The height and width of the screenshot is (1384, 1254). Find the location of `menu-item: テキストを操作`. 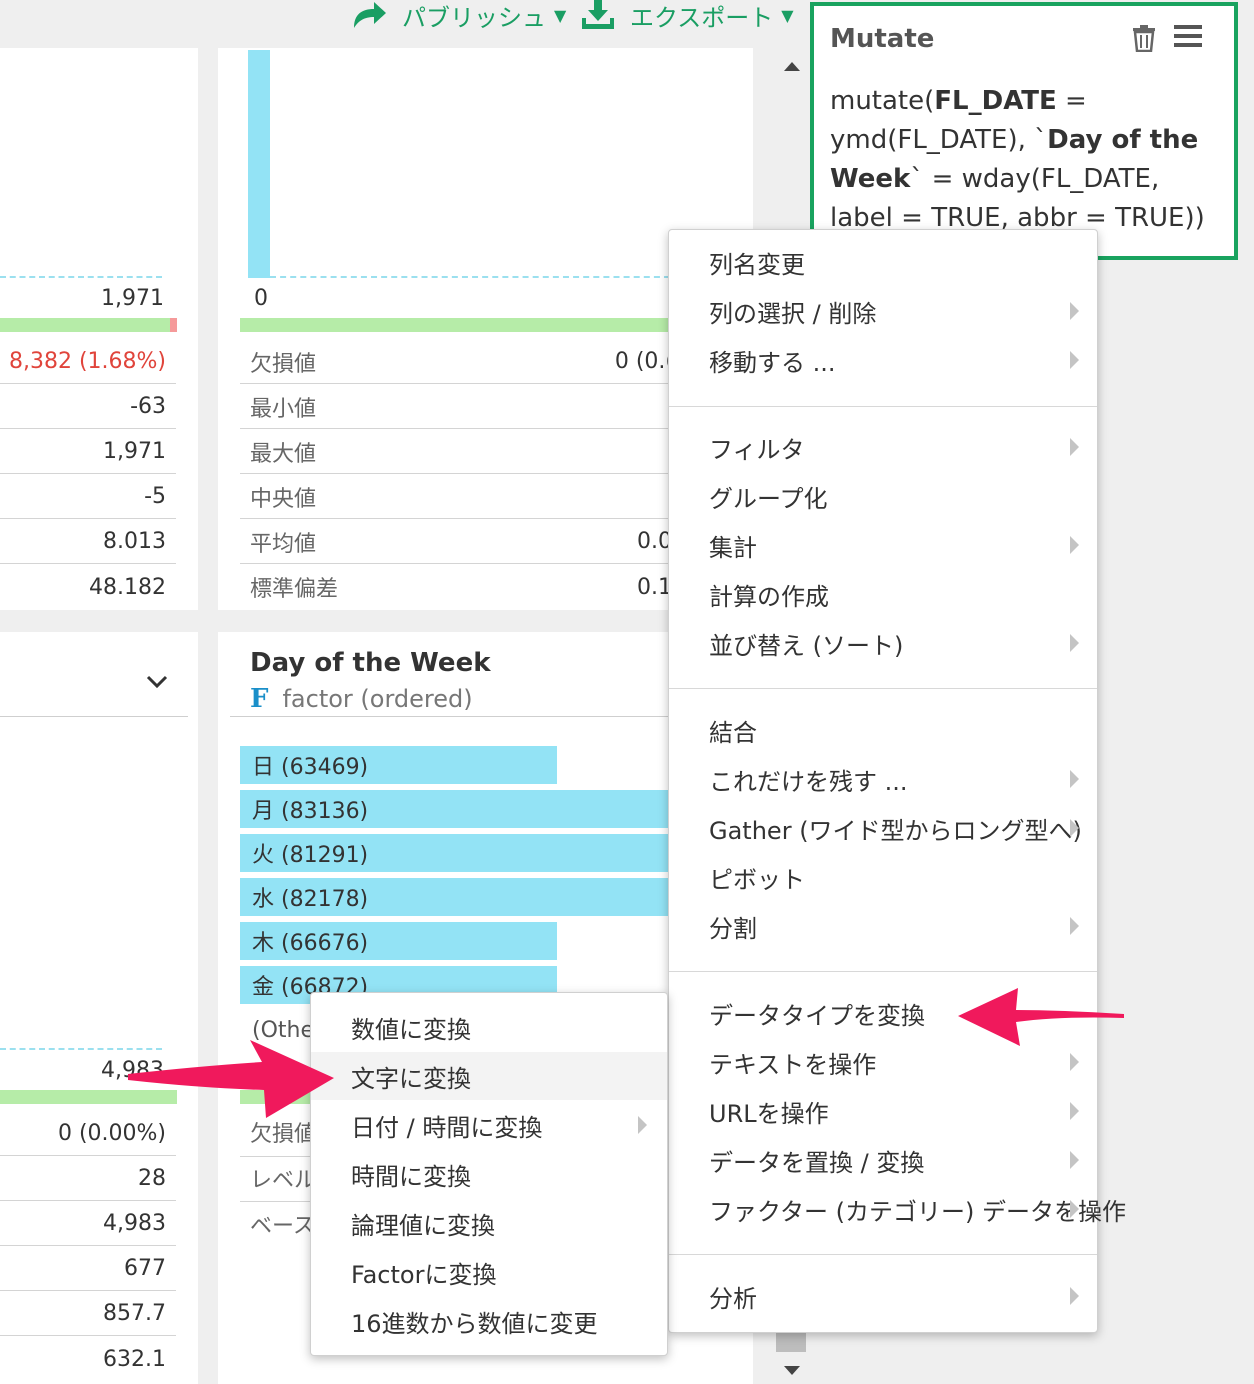

menu-item: テキストを操作 is located at coordinates (883, 1062).